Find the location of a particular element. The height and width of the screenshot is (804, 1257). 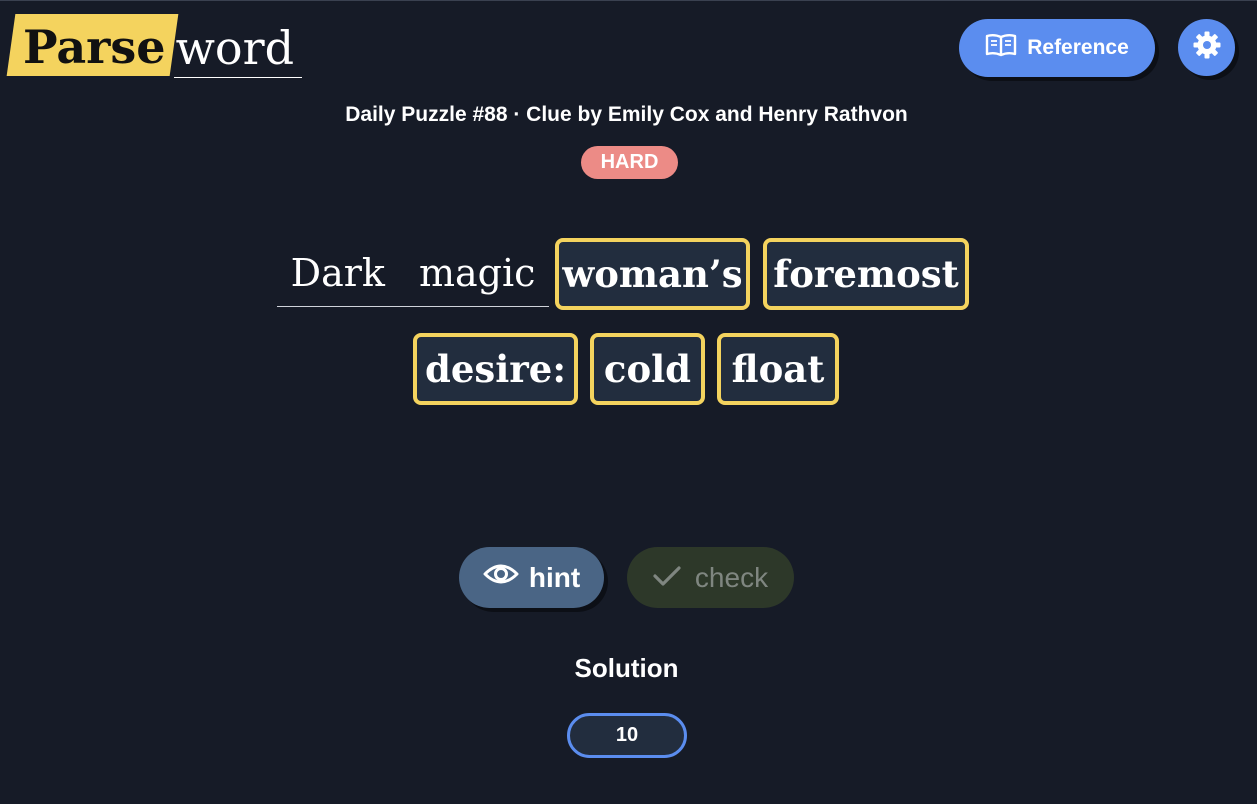

logo-word-text: word is located at coordinates (238, 46).